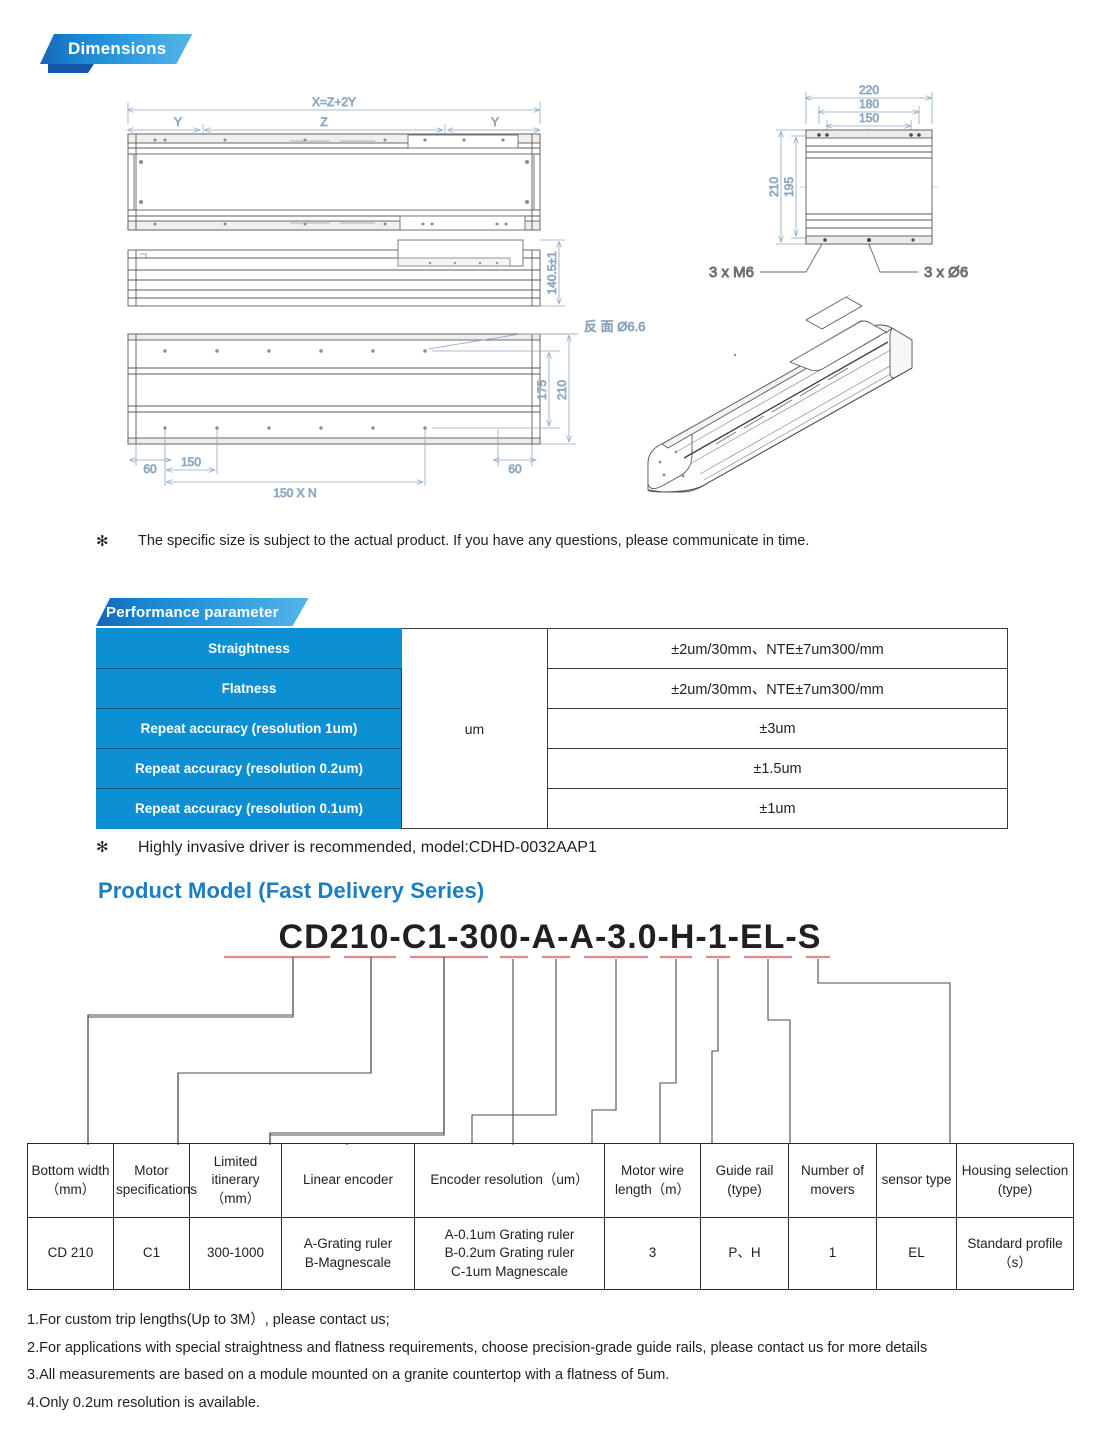  Describe the element at coordinates (334, 102) in the screenshot. I see `svg-text: X=Z+2Y` at that location.